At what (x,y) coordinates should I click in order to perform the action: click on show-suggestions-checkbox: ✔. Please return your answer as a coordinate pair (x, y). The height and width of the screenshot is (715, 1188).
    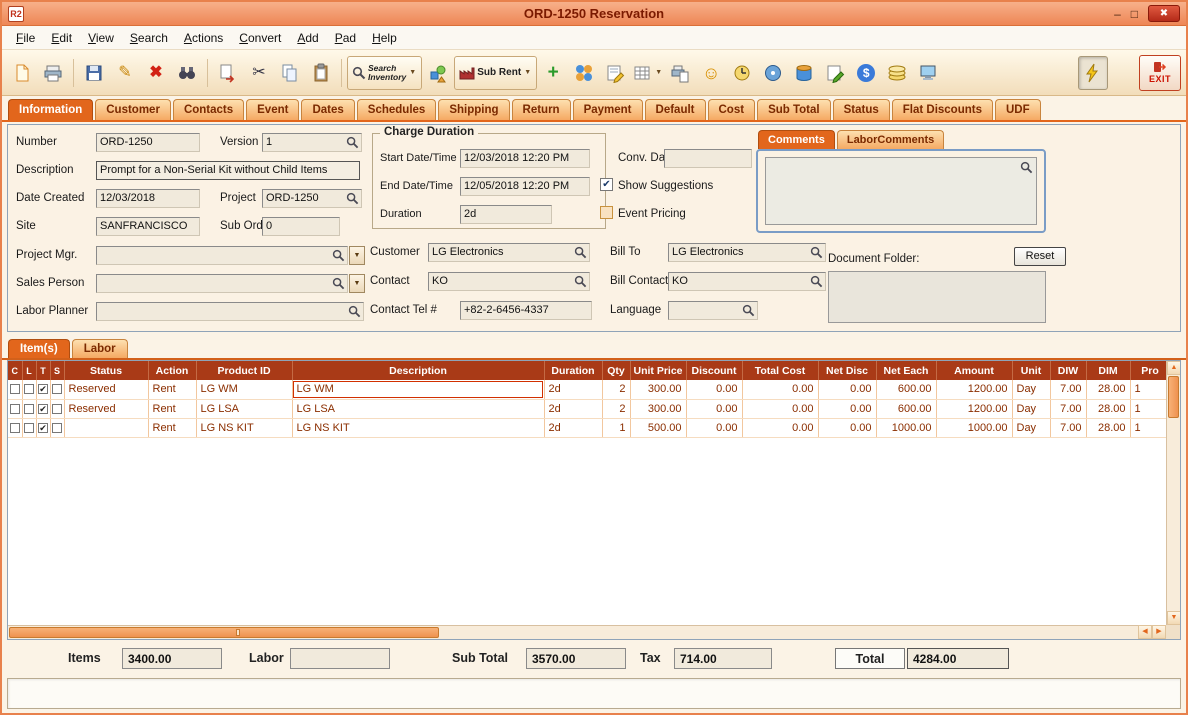
    Looking at the image, I should click on (606, 184).